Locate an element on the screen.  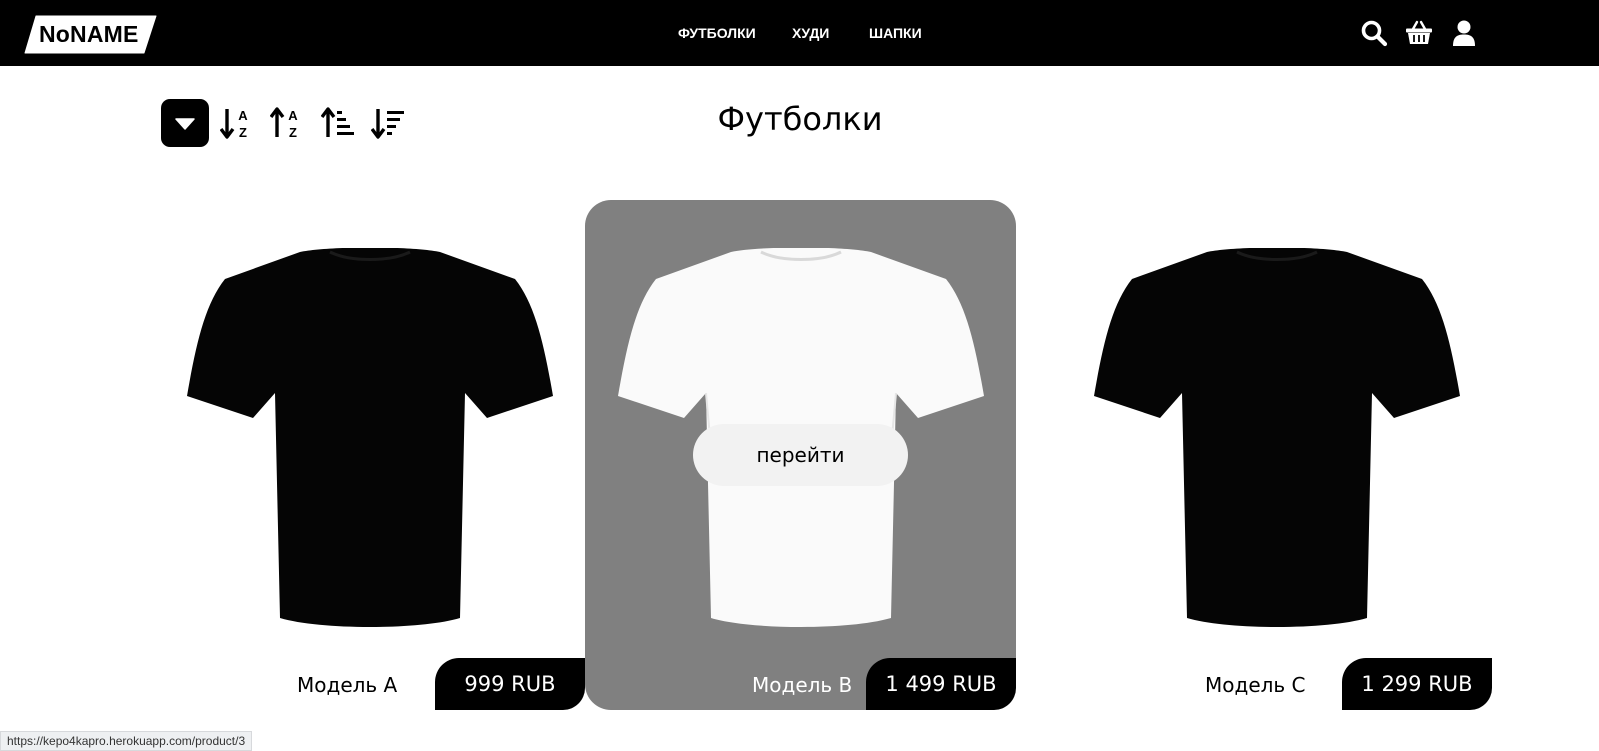
sort-dropdown-button is located at coordinates (185, 123).